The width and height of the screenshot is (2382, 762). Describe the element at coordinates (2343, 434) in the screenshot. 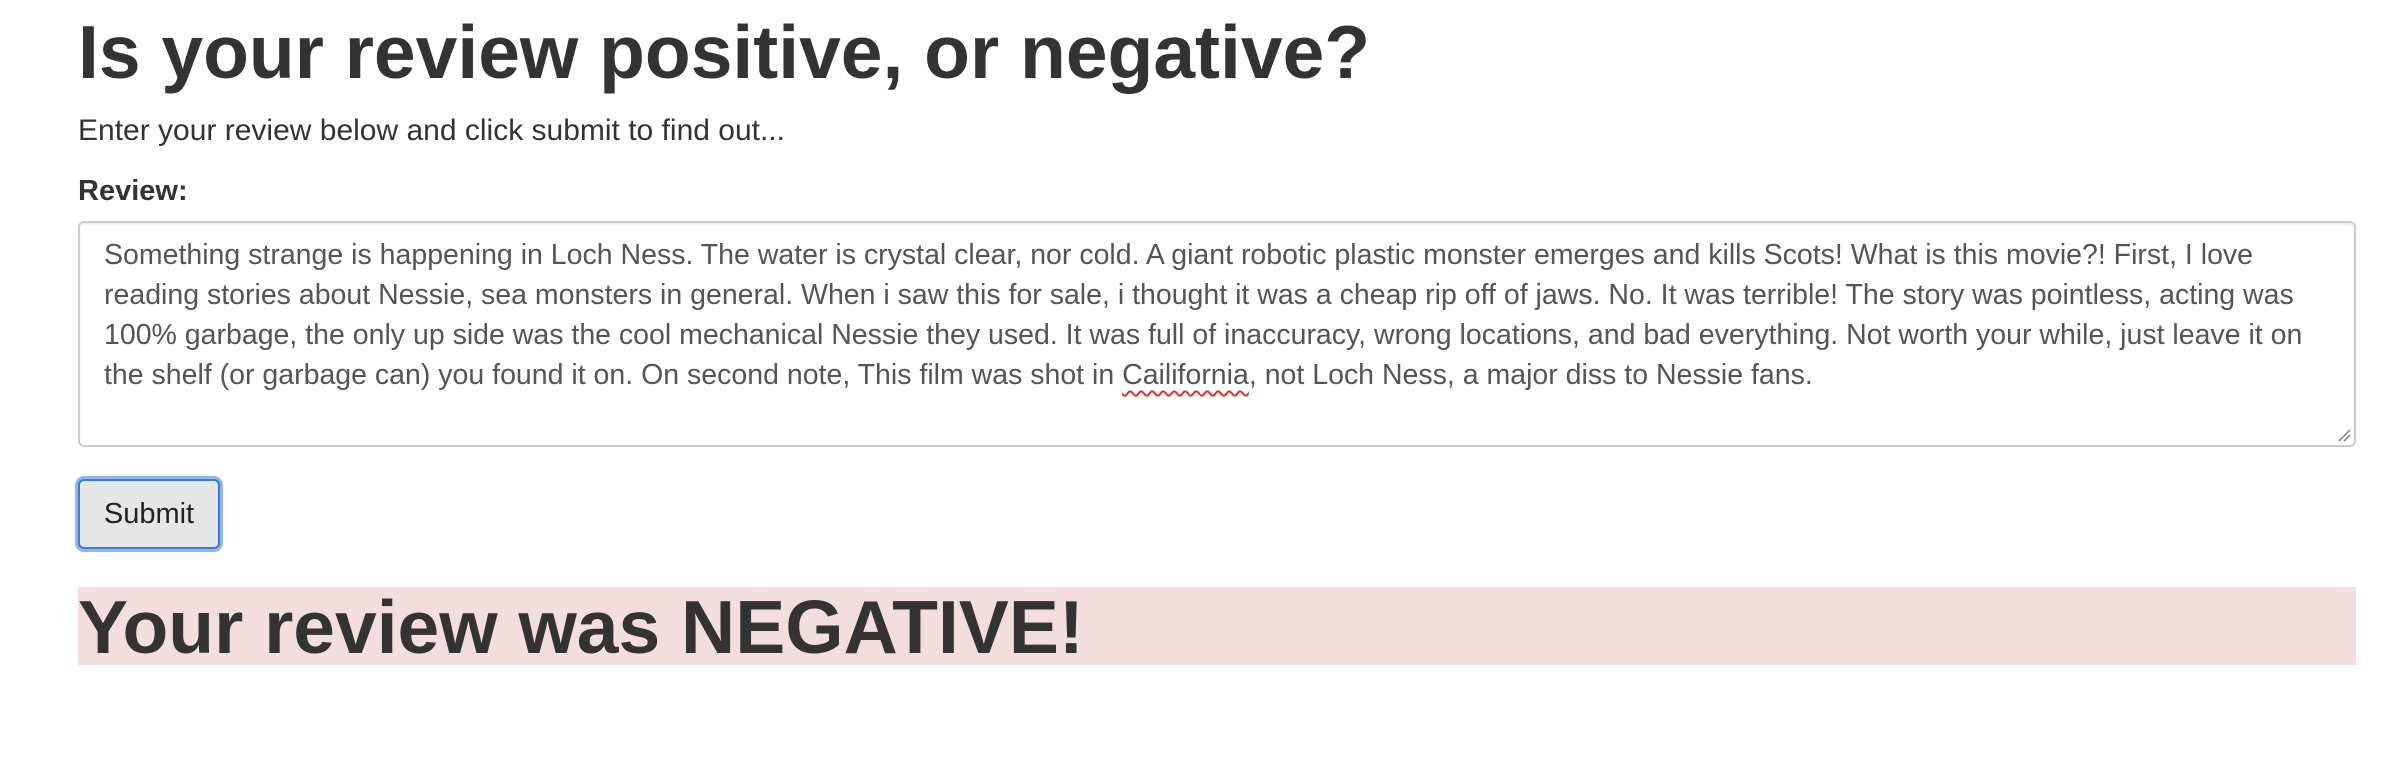

I see `resize-grip-icon` at that location.